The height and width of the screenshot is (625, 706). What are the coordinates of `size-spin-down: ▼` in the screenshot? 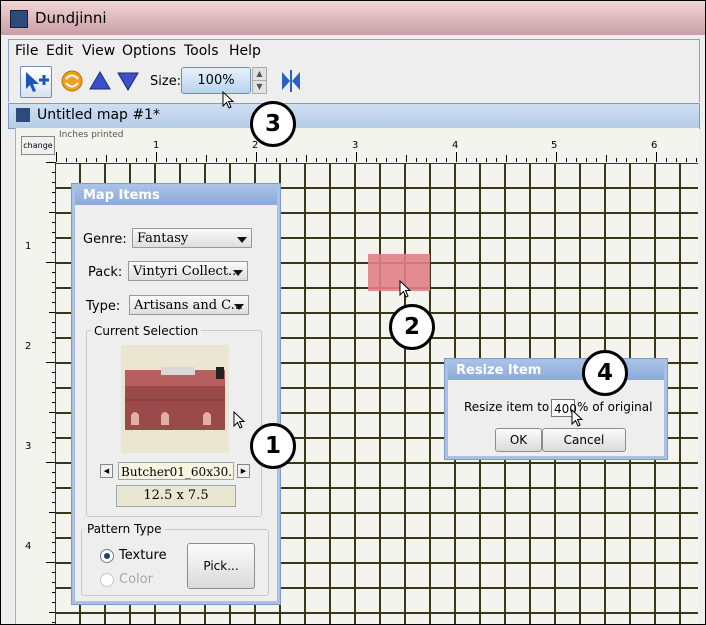 It's located at (259, 87).